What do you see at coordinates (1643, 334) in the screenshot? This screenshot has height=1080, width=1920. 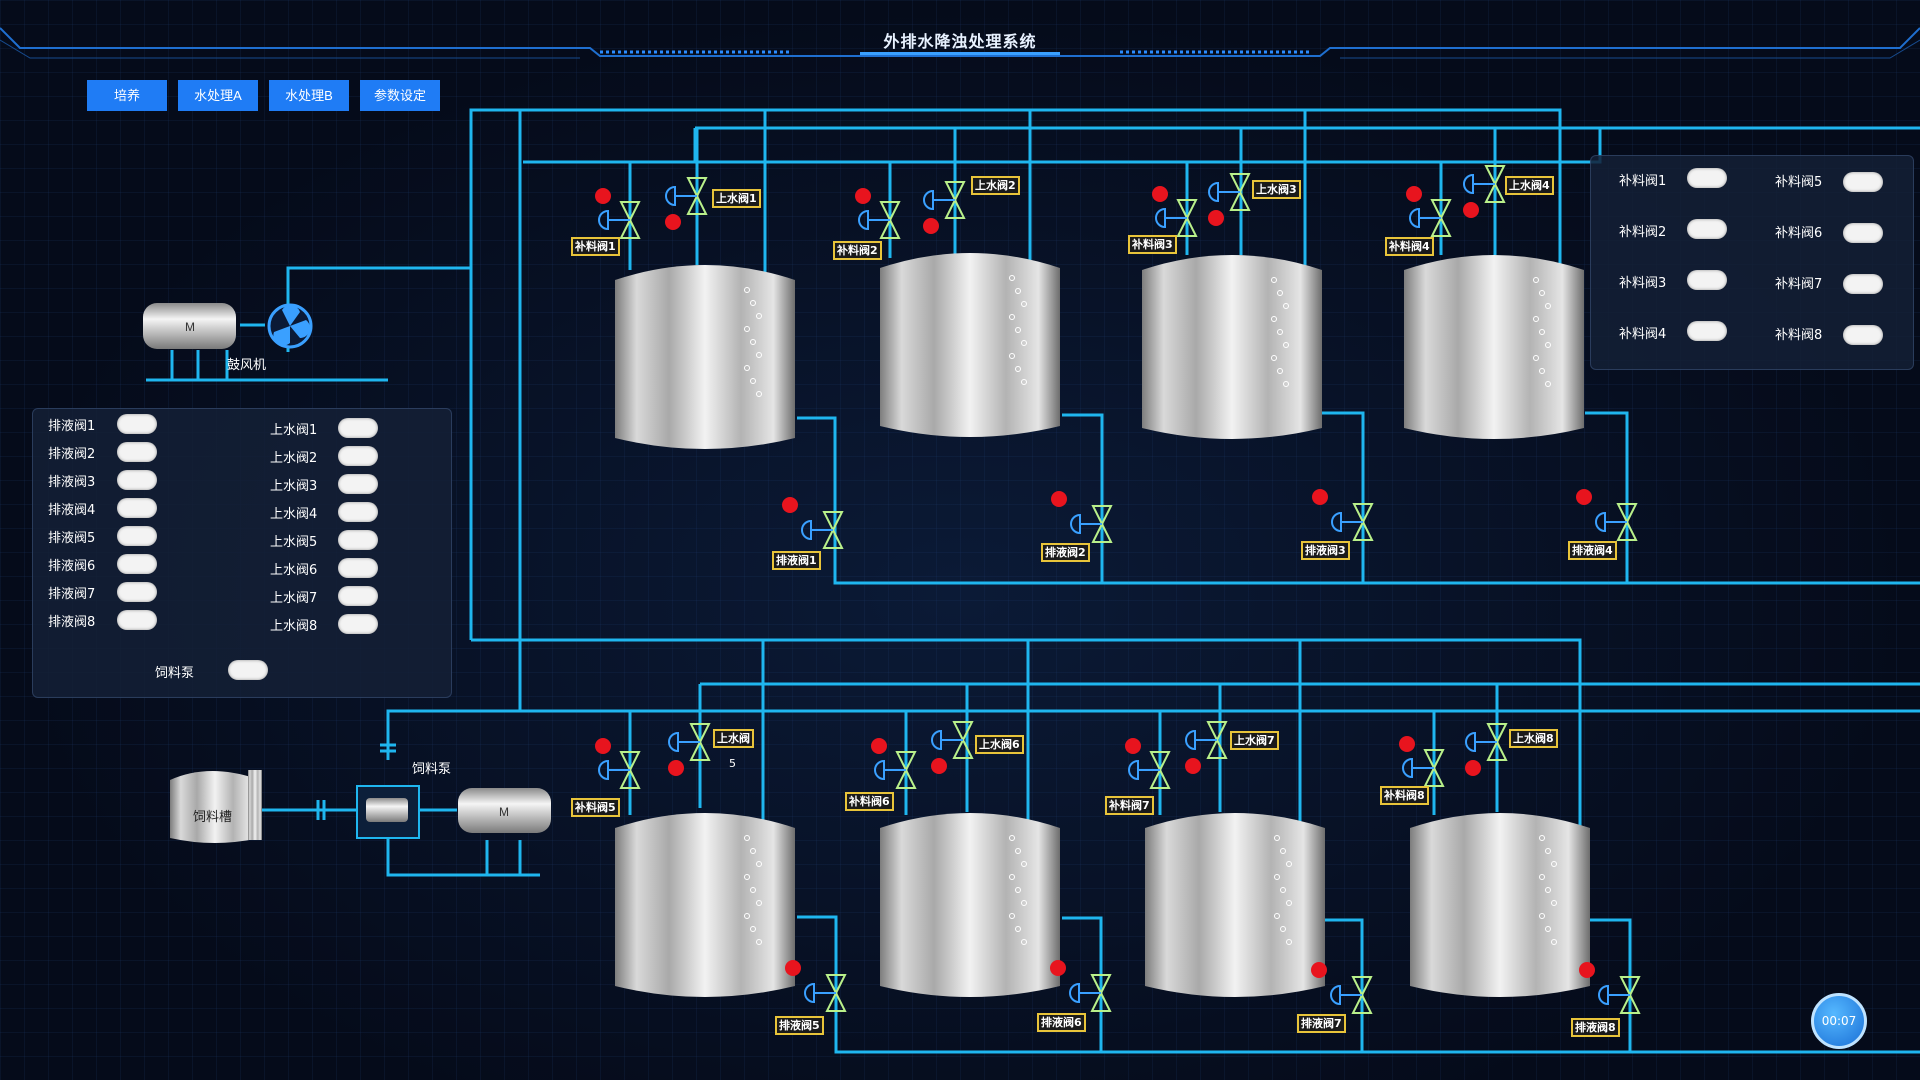 I see `feed-valve-label-4: 补料阀4` at bounding box center [1643, 334].